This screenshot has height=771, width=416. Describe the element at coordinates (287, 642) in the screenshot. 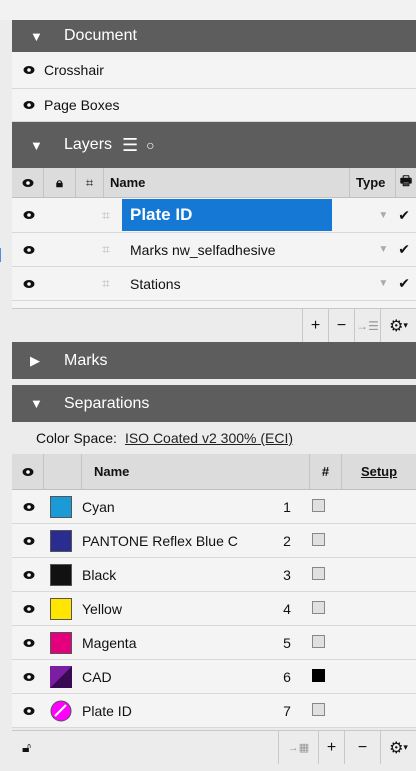

I see `separation-number: 5` at that location.